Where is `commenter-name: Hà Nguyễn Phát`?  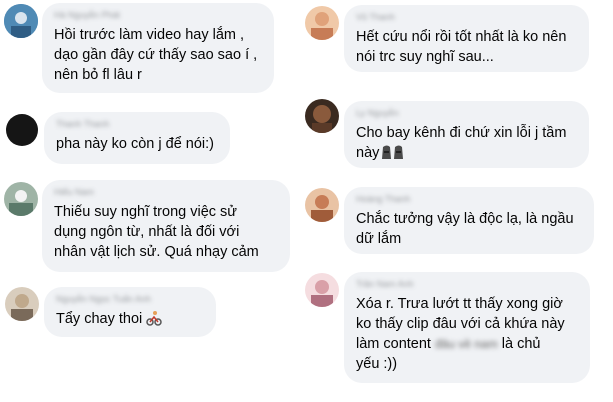
commenter-name: Hà Nguyễn Phát is located at coordinates (158, 15).